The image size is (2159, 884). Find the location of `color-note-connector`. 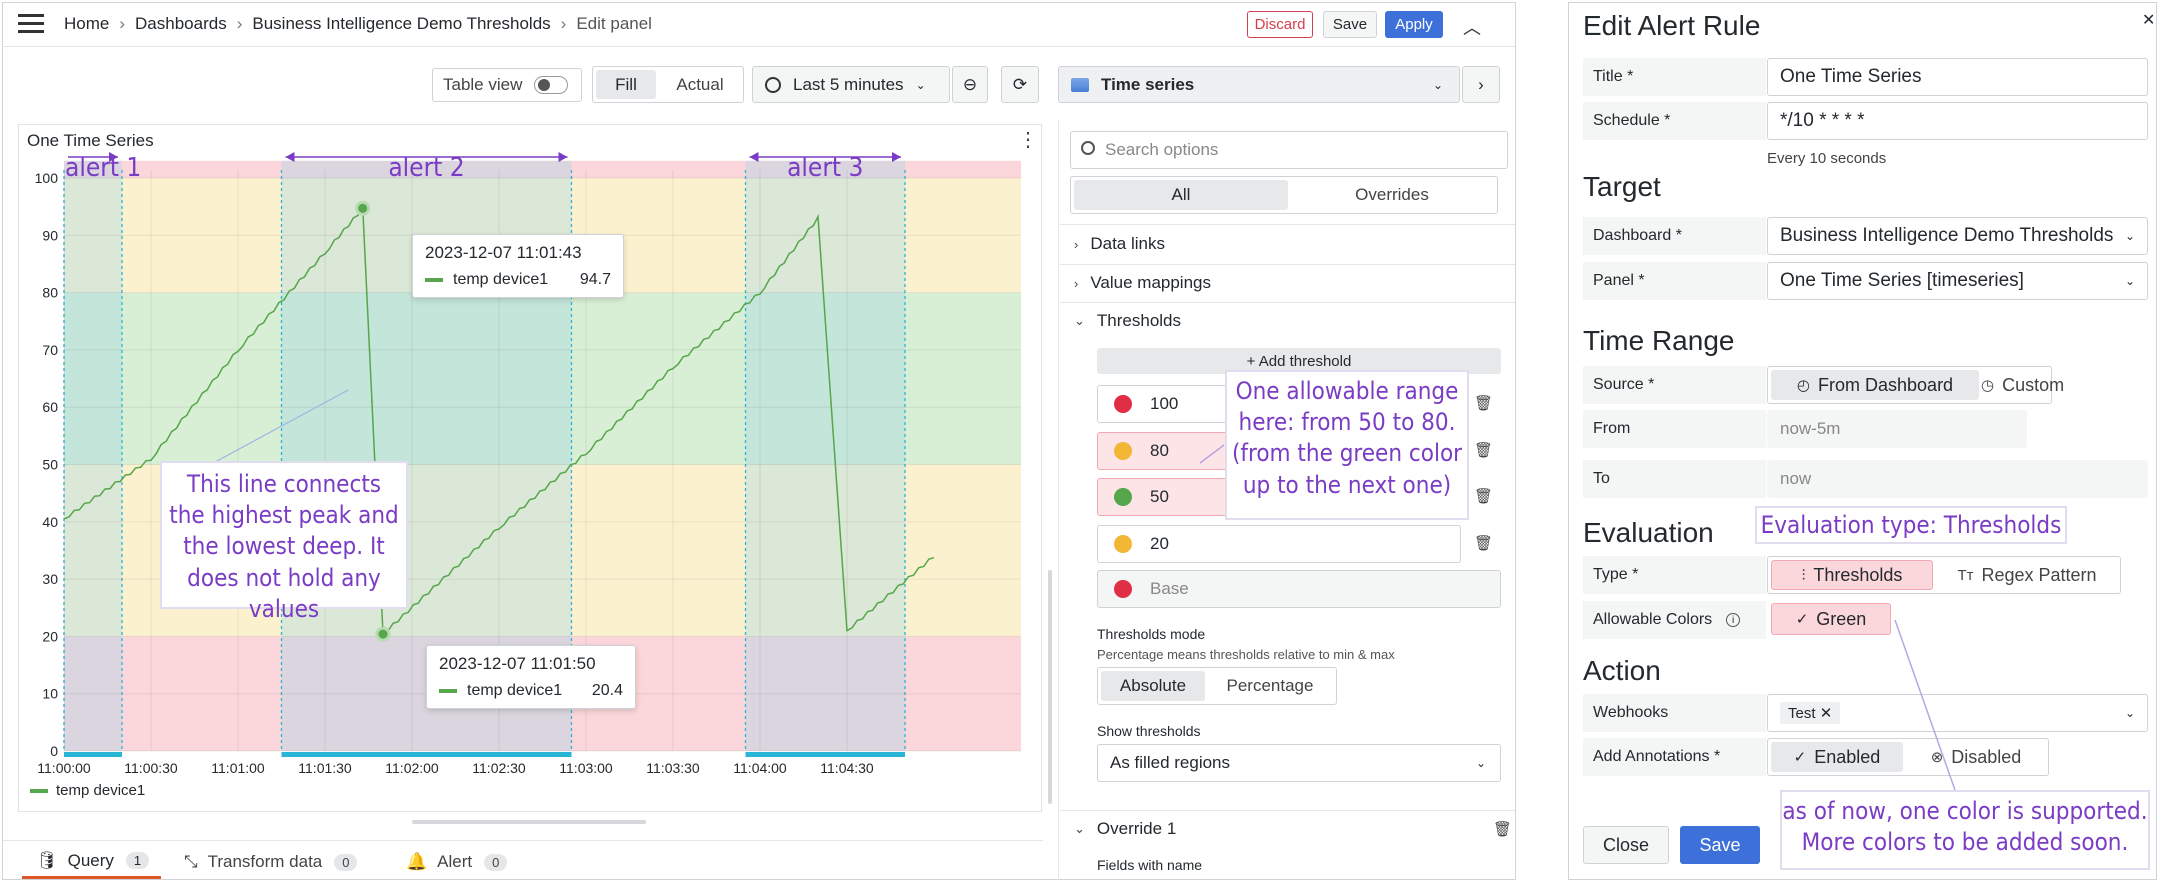

color-note-connector is located at coordinates (1925, 705).